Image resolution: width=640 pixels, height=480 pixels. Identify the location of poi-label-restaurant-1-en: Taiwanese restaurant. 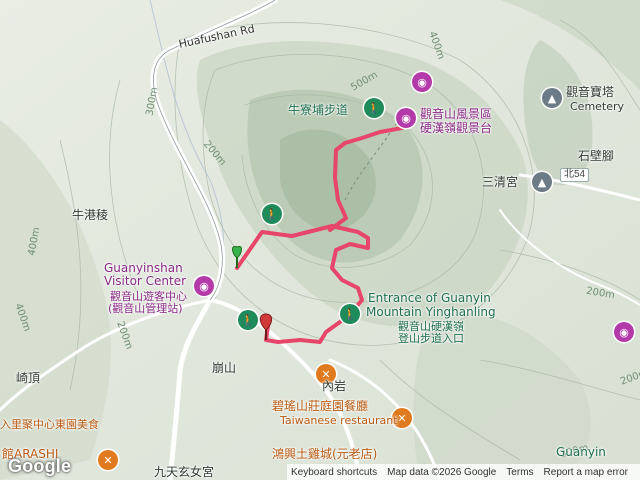
(339, 420).